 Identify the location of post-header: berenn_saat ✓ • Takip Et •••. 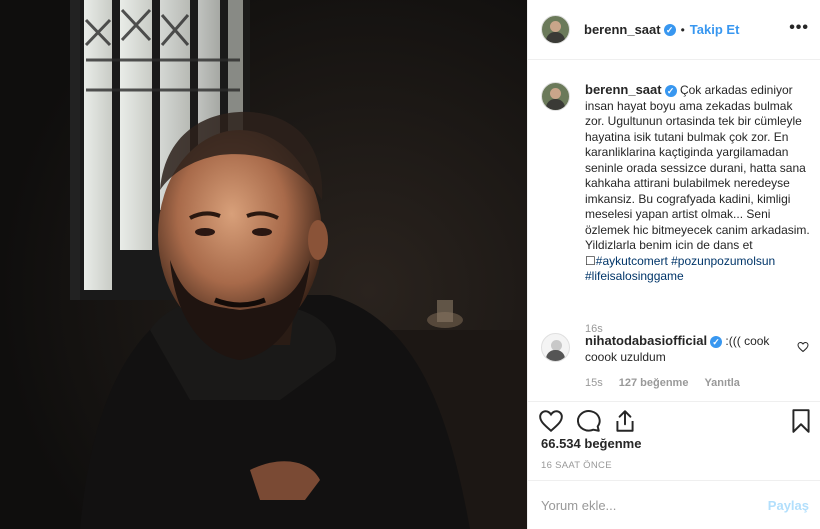
(674, 30).